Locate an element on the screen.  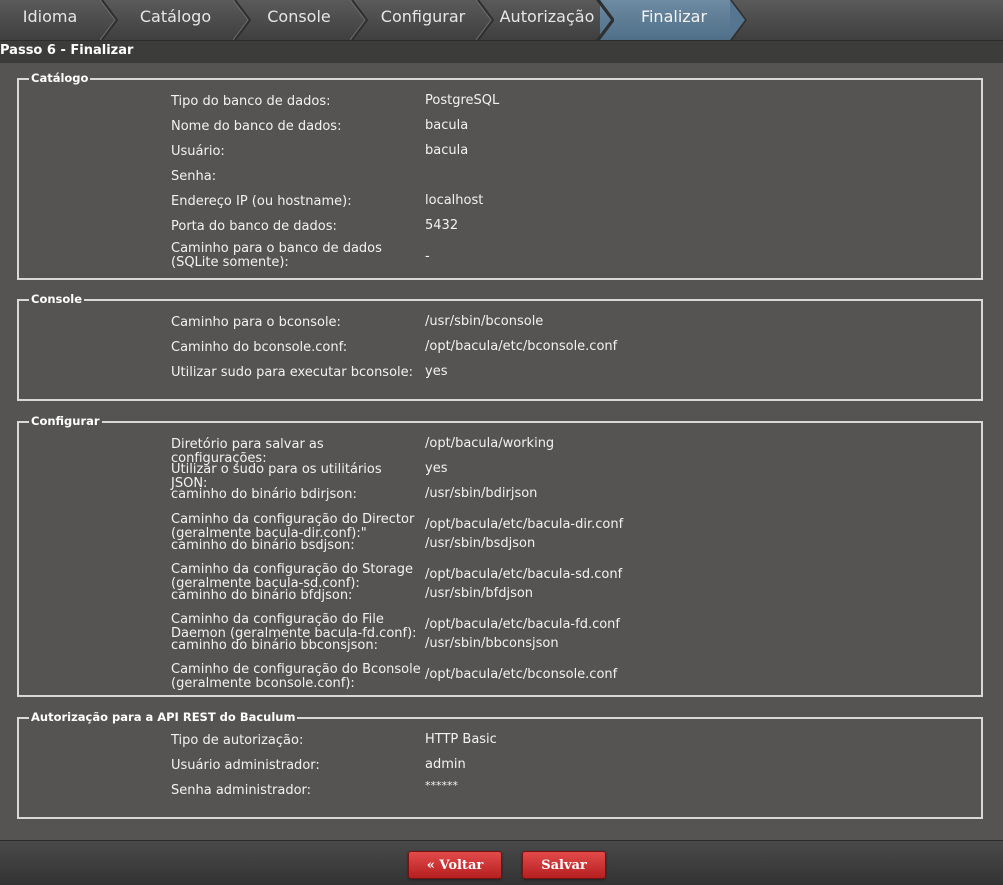
field-value: - is located at coordinates (427, 256).